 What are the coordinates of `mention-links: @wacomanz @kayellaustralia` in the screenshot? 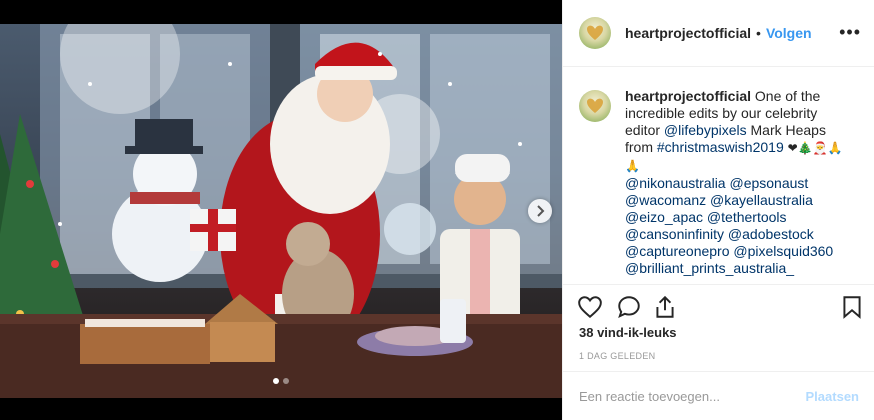 It's located at (740, 200).